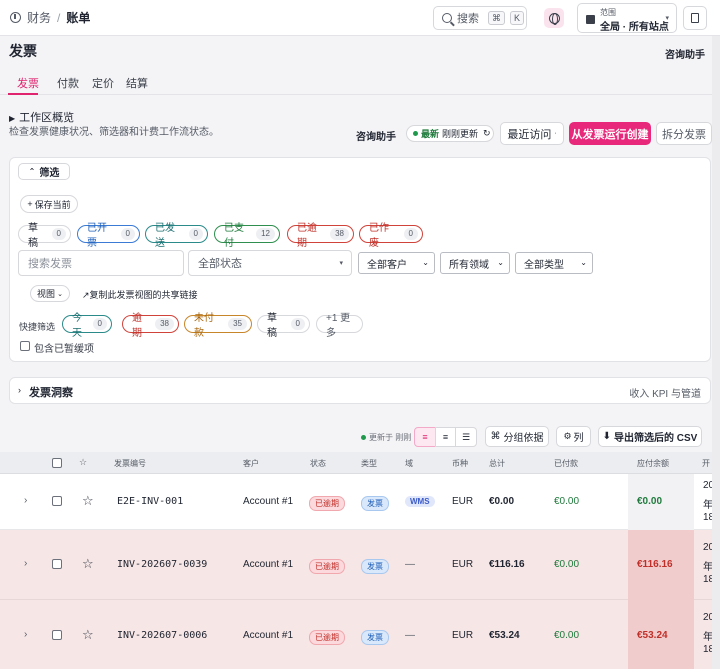  I want to click on type-select: 全部类型 ⌄, so click(554, 263).